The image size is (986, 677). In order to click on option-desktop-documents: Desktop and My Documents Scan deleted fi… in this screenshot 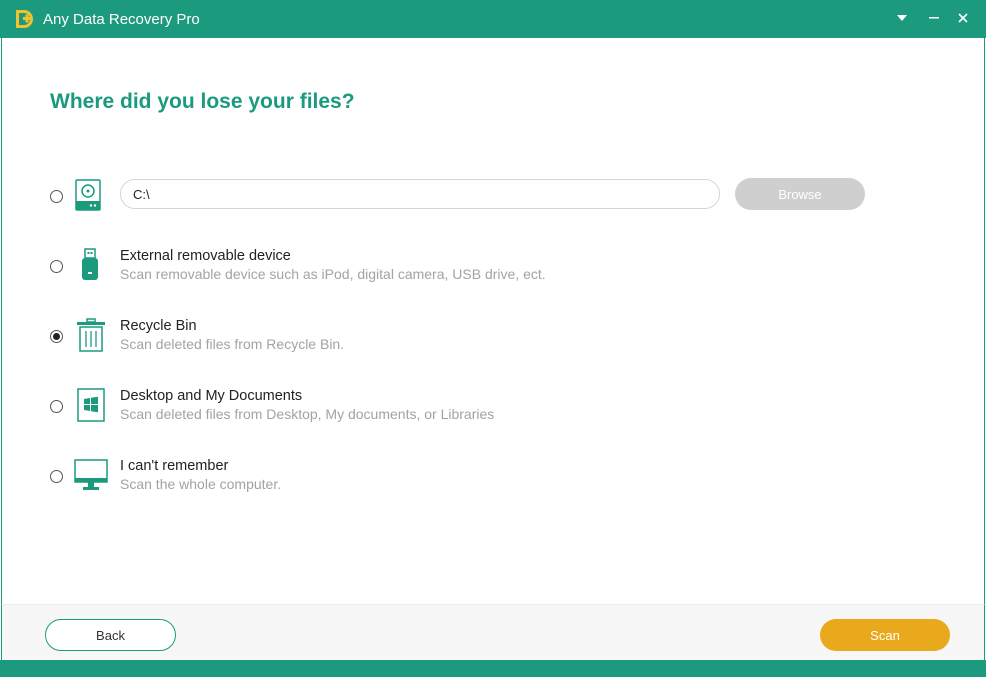, I will do `click(470, 406)`.